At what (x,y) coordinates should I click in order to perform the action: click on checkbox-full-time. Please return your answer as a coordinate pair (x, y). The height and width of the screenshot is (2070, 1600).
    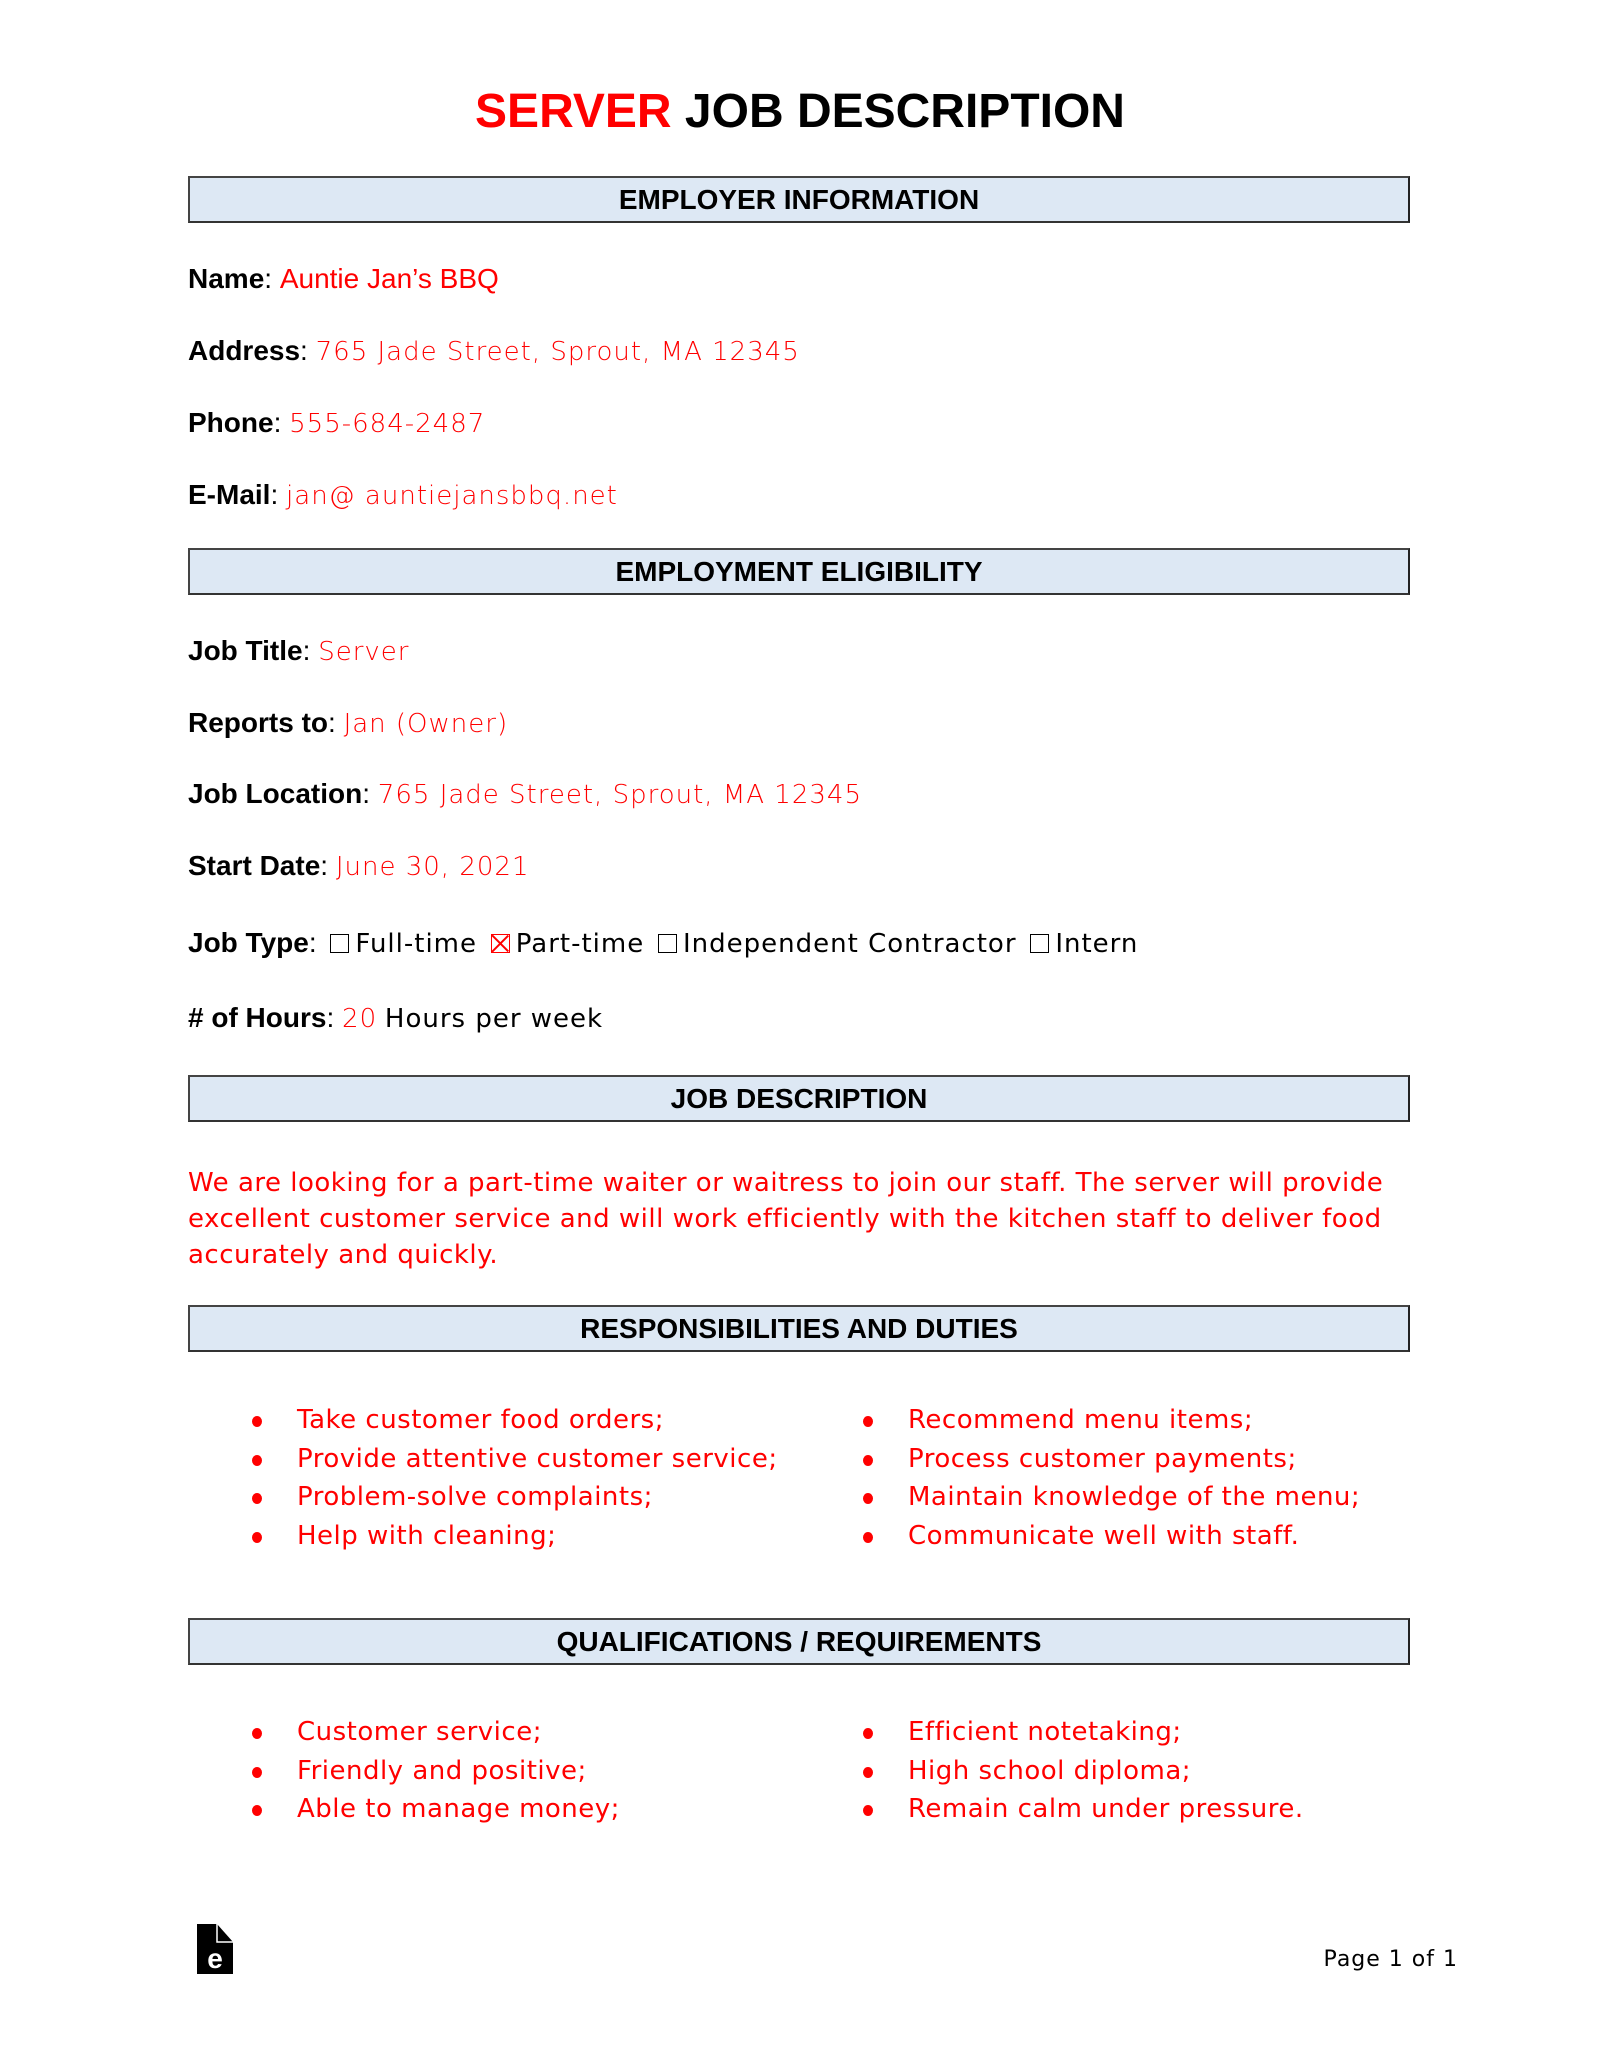
    Looking at the image, I should click on (340, 943).